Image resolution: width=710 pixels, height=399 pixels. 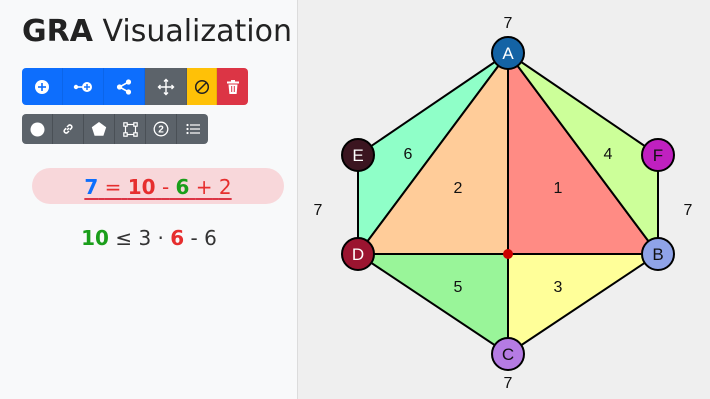 I want to click on node-A: A, so click(x=508, y=53).